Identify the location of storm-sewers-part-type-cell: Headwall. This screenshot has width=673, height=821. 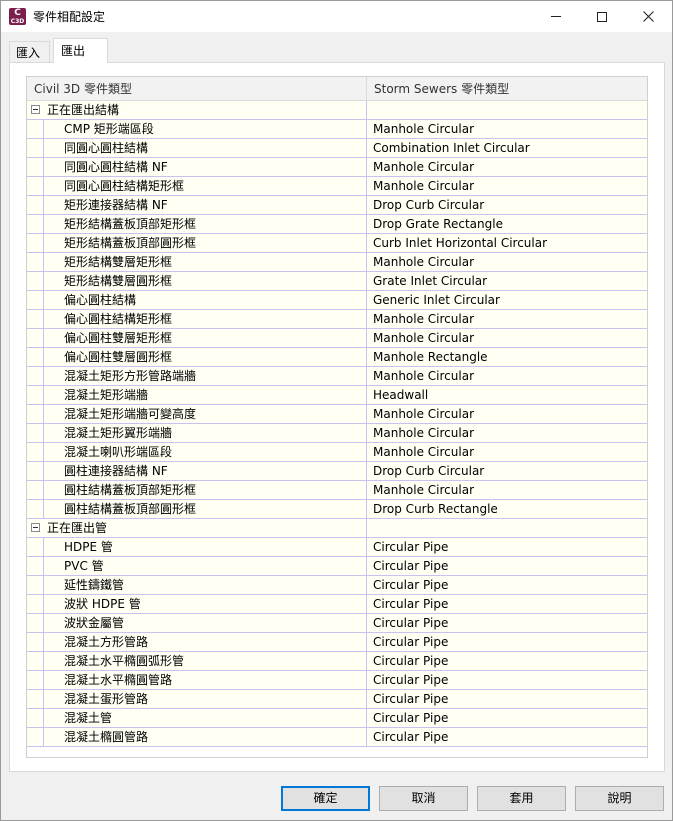
(507, 395).